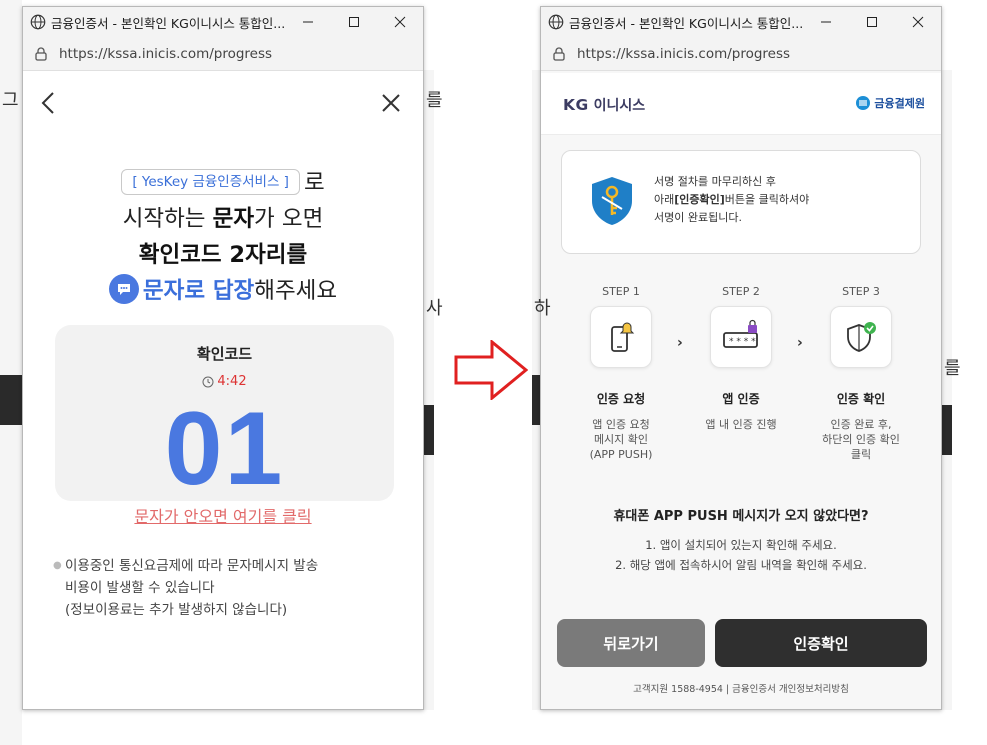  What do you see at coordinates (429, 390) in the screenshot?
I see `background-page-middle-edge` at bounding box center [429, 390].